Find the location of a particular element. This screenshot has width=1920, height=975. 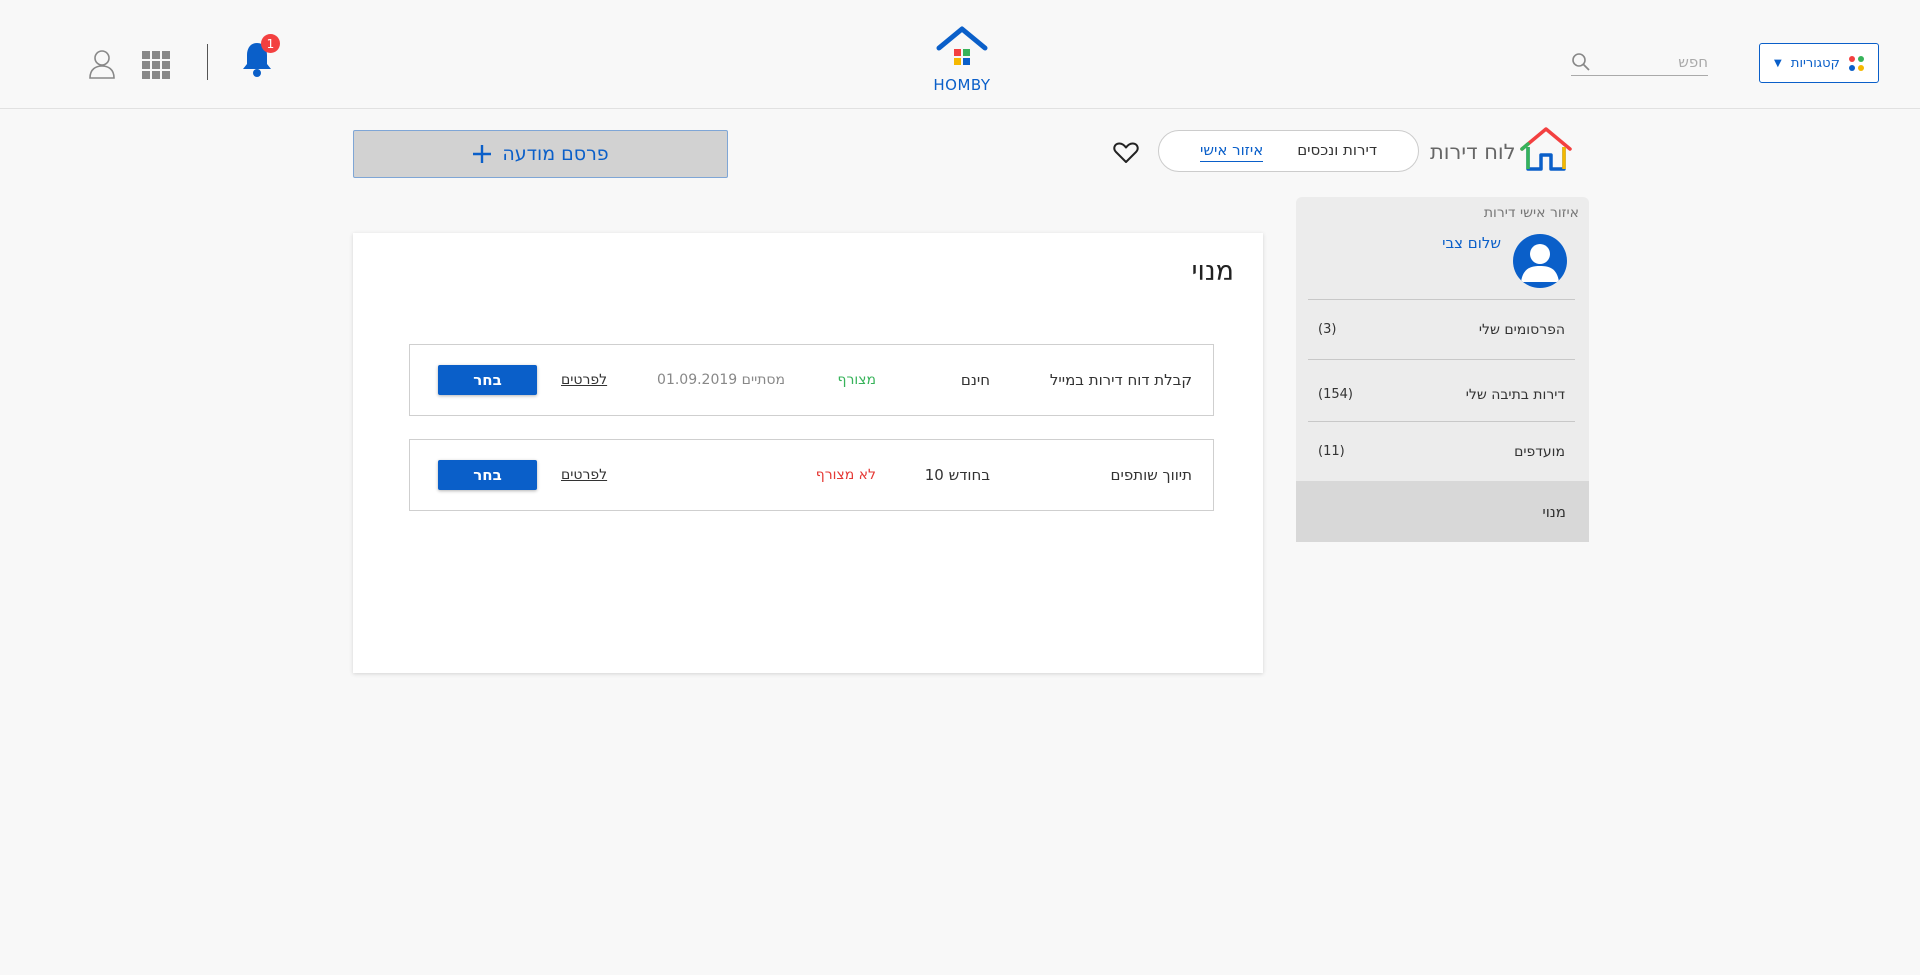

sidebar-item-my-inbox: דירות בתיבה שלי (154) is located at coordinates (1441, 390).